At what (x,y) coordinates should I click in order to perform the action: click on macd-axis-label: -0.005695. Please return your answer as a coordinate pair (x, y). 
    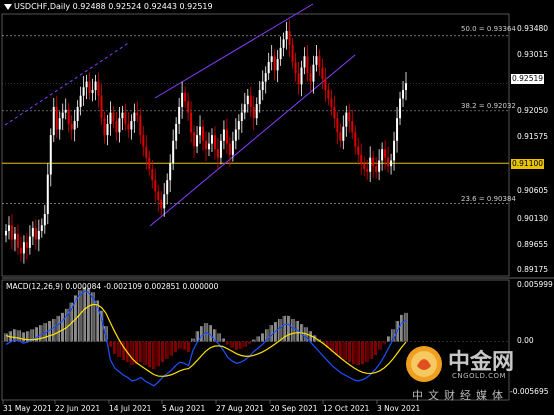
    Looking at the image, I should click on (529, 391).